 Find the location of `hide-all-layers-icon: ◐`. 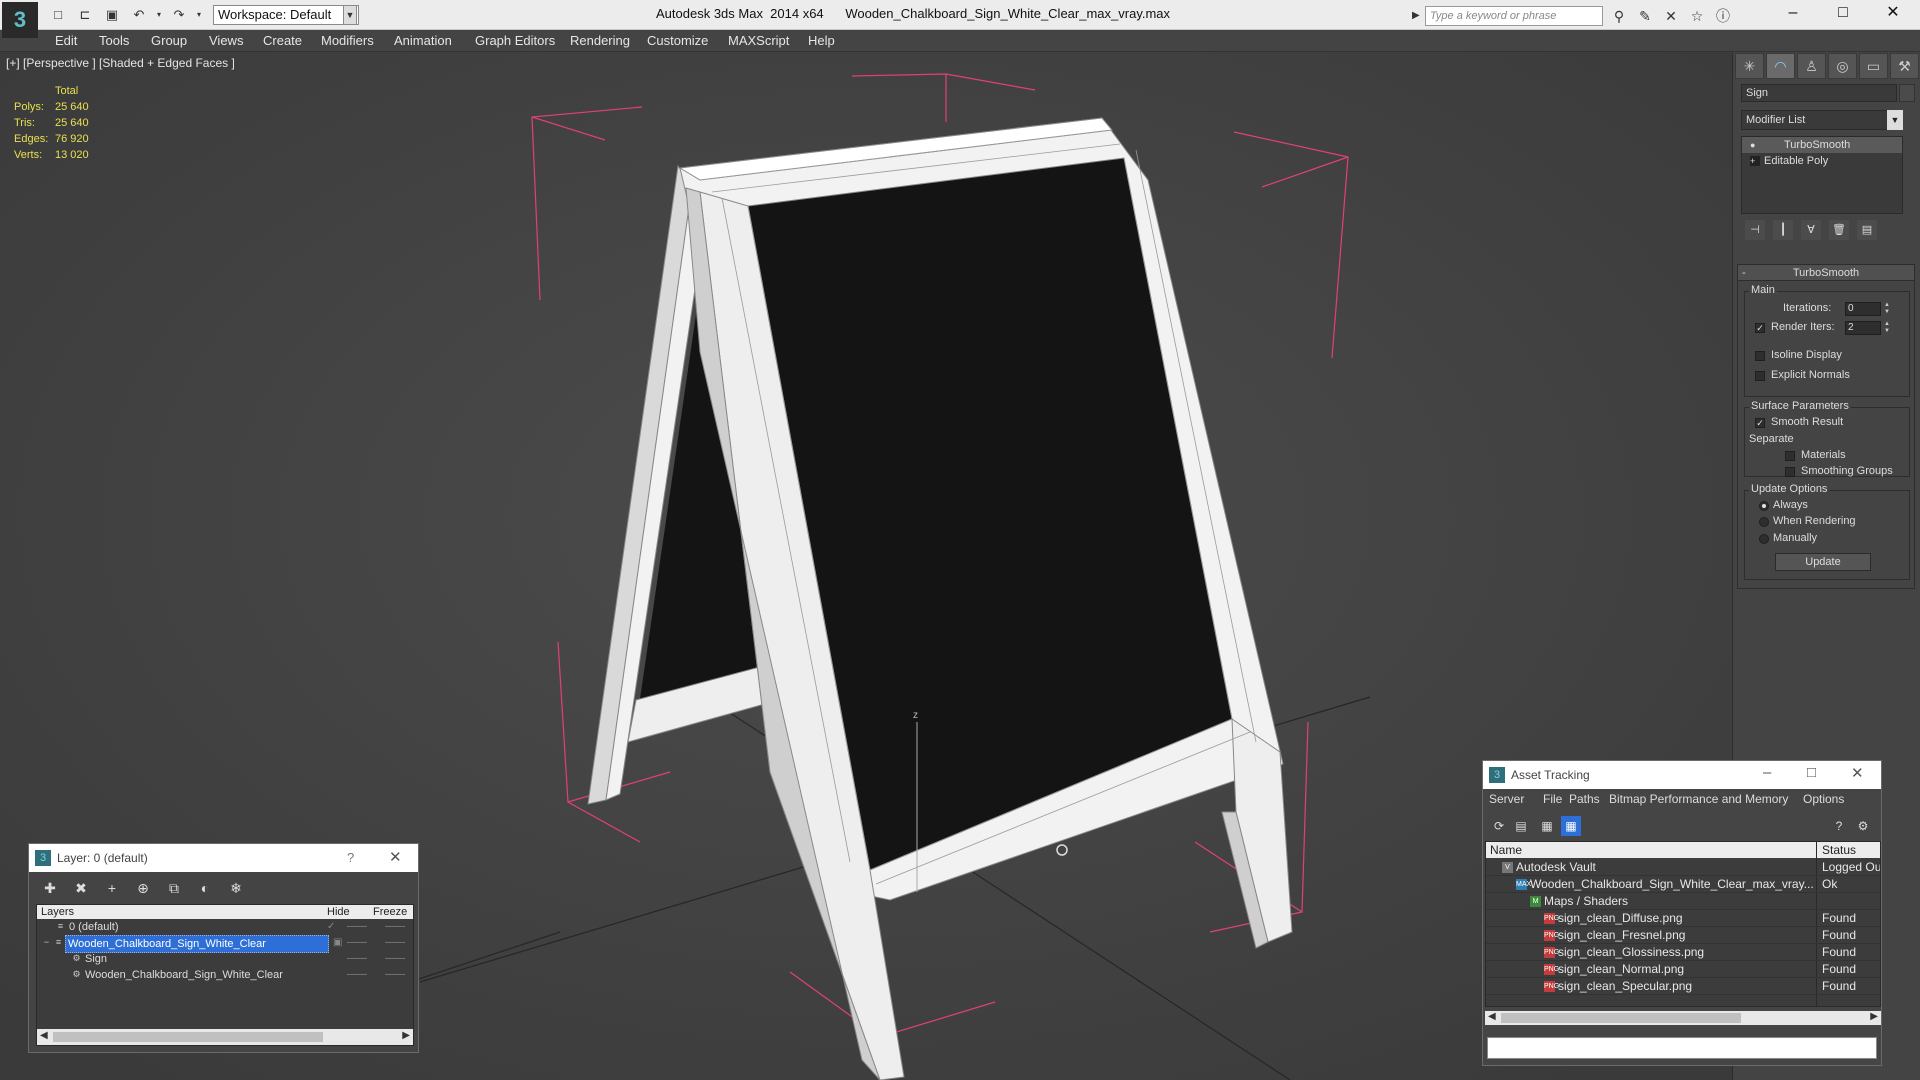

hide-all-layers-icon: ◐ is located at coordinates (205, 888).